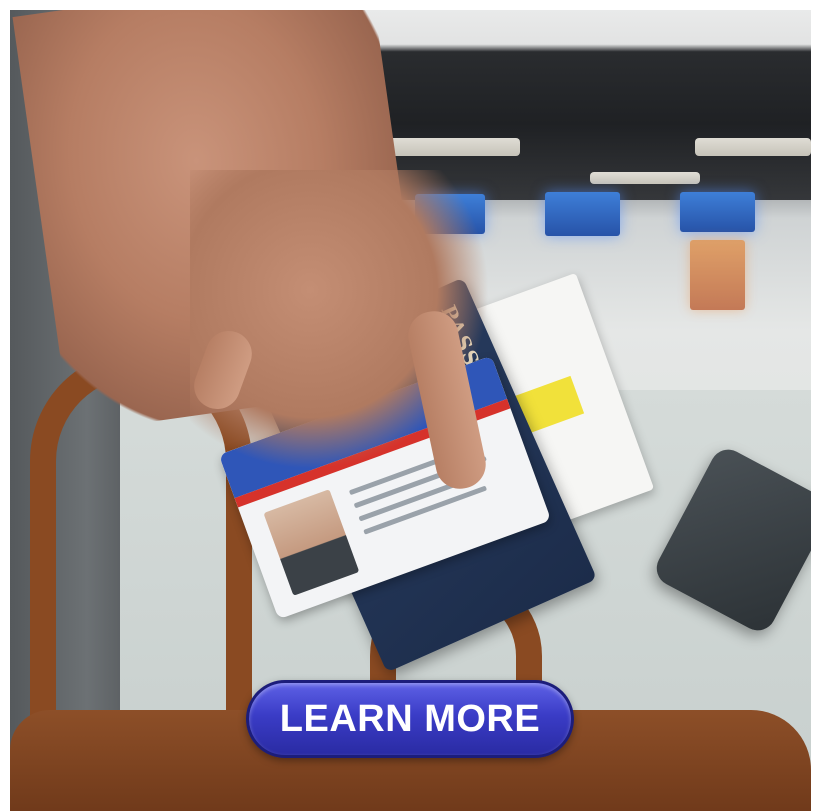 The height and width of the screenshot is (811, 820). I want to click on learn-more-button: LEARN MORE, so click(410, 719).